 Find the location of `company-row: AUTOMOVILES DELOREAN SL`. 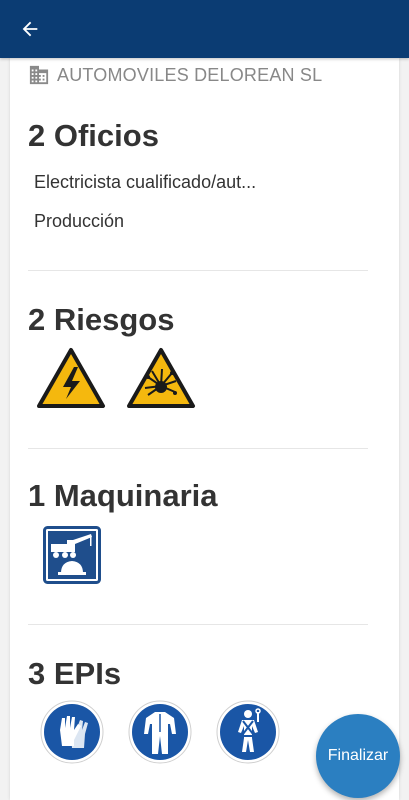

company-row: AUTOMOVILES DELOREAN SL is located at coordinates (175, 75).